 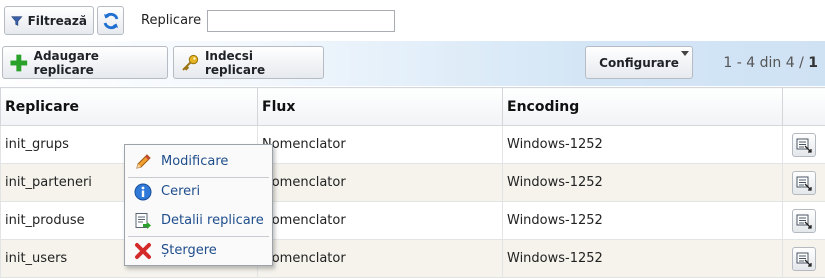 I want to click on menu-item-detalii-replicare: Detalii replicare, so click(x=198, y=220).